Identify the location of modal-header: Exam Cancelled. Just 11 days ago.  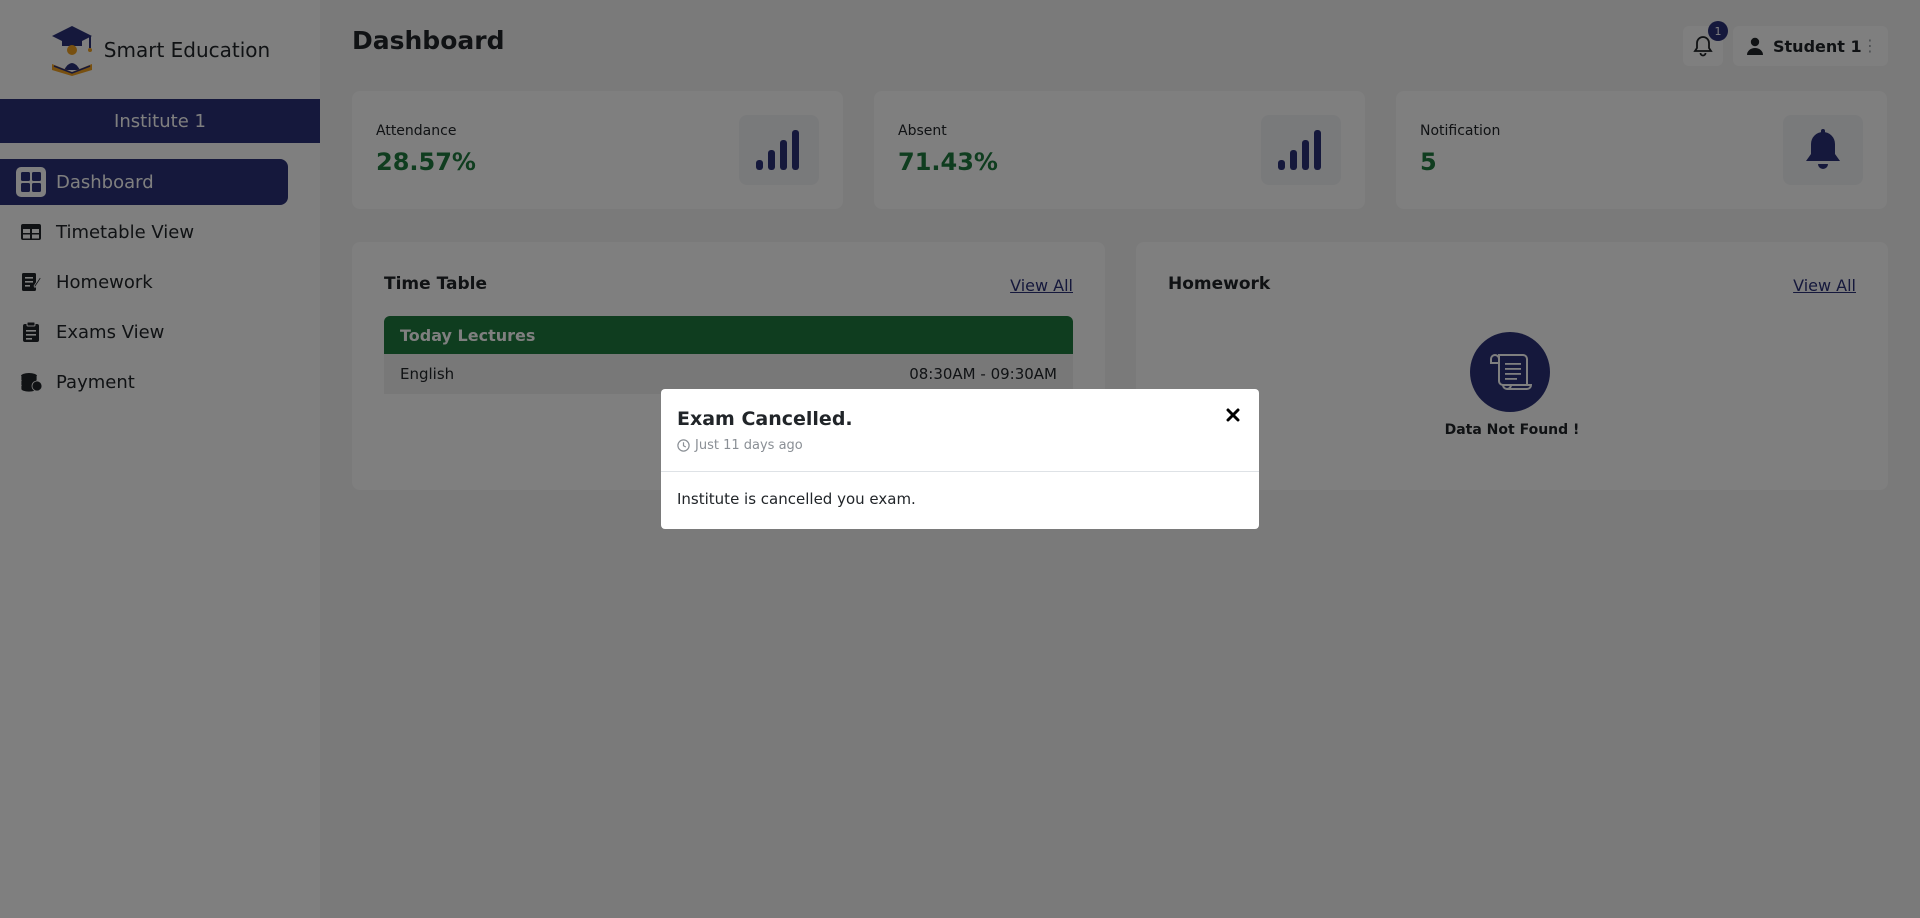
(960, 430).